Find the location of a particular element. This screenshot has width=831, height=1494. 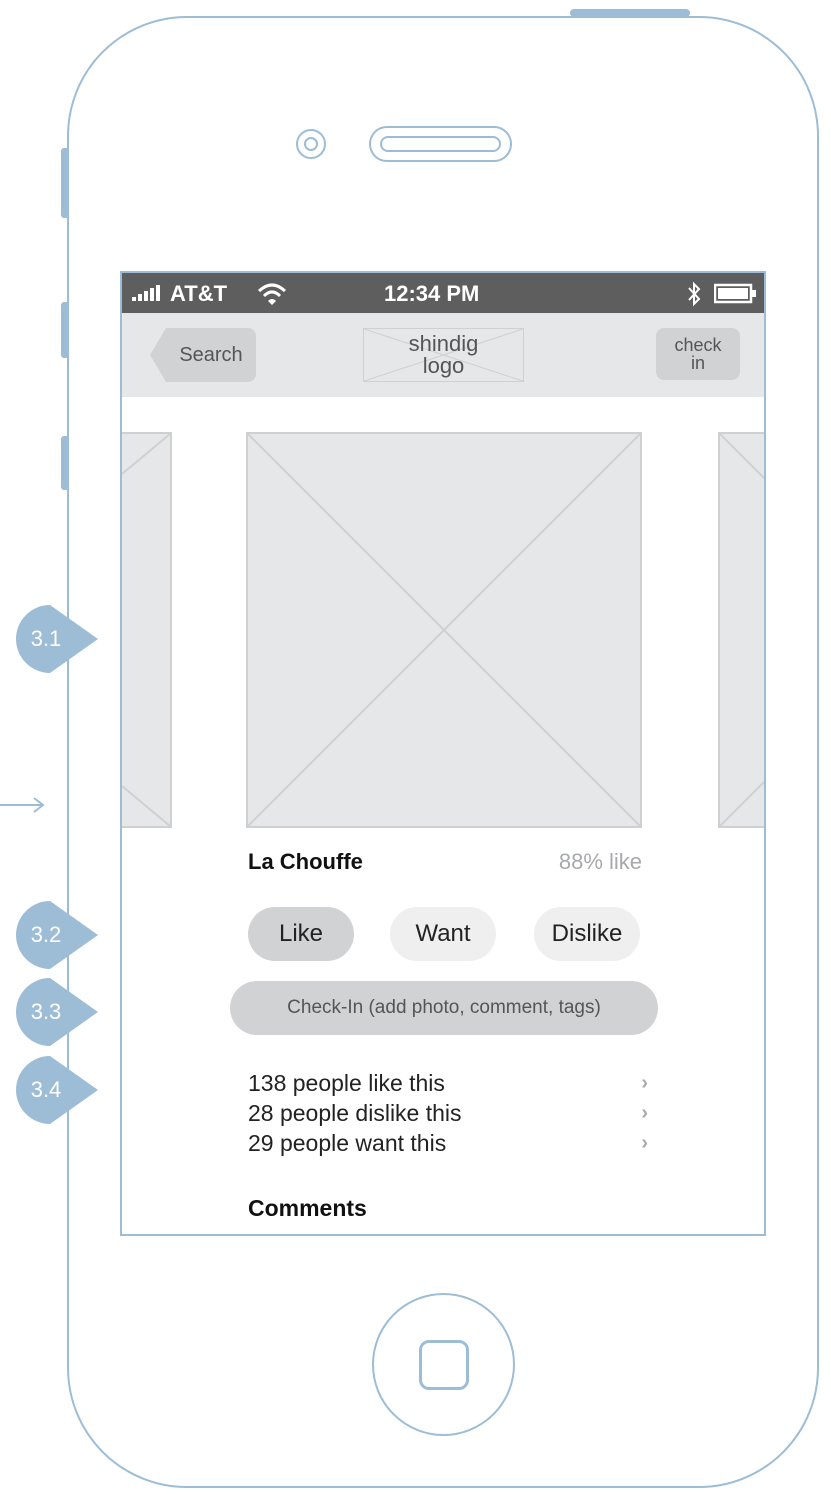

shindig-logo-placeholder: shindig logo is located at coordinates (443, 355).